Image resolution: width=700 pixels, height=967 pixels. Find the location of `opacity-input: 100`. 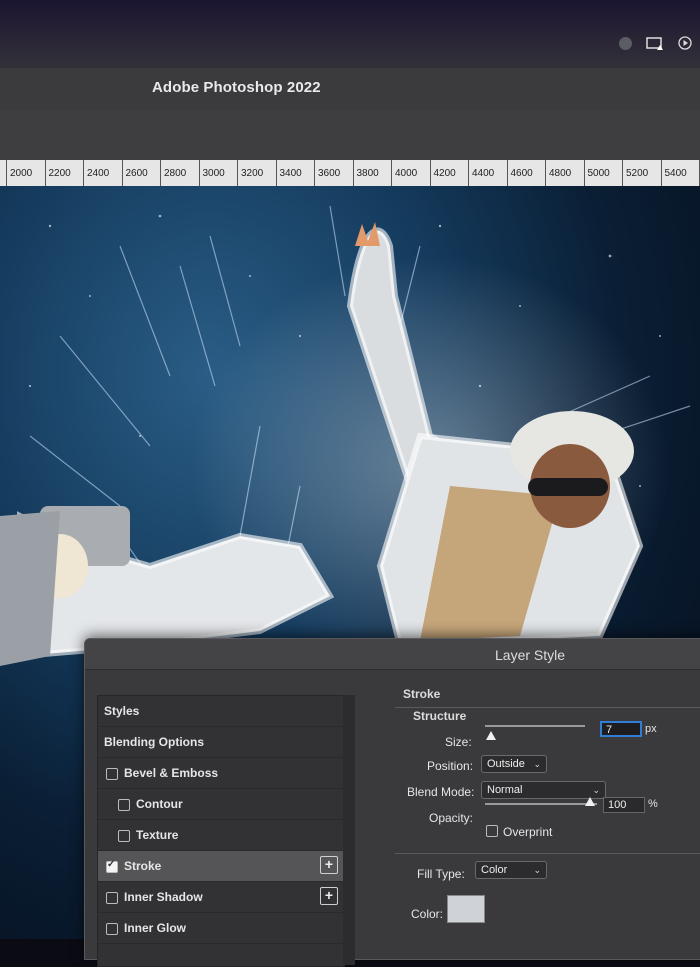

opacity-input: 100 is located at coordinates (624, 805).